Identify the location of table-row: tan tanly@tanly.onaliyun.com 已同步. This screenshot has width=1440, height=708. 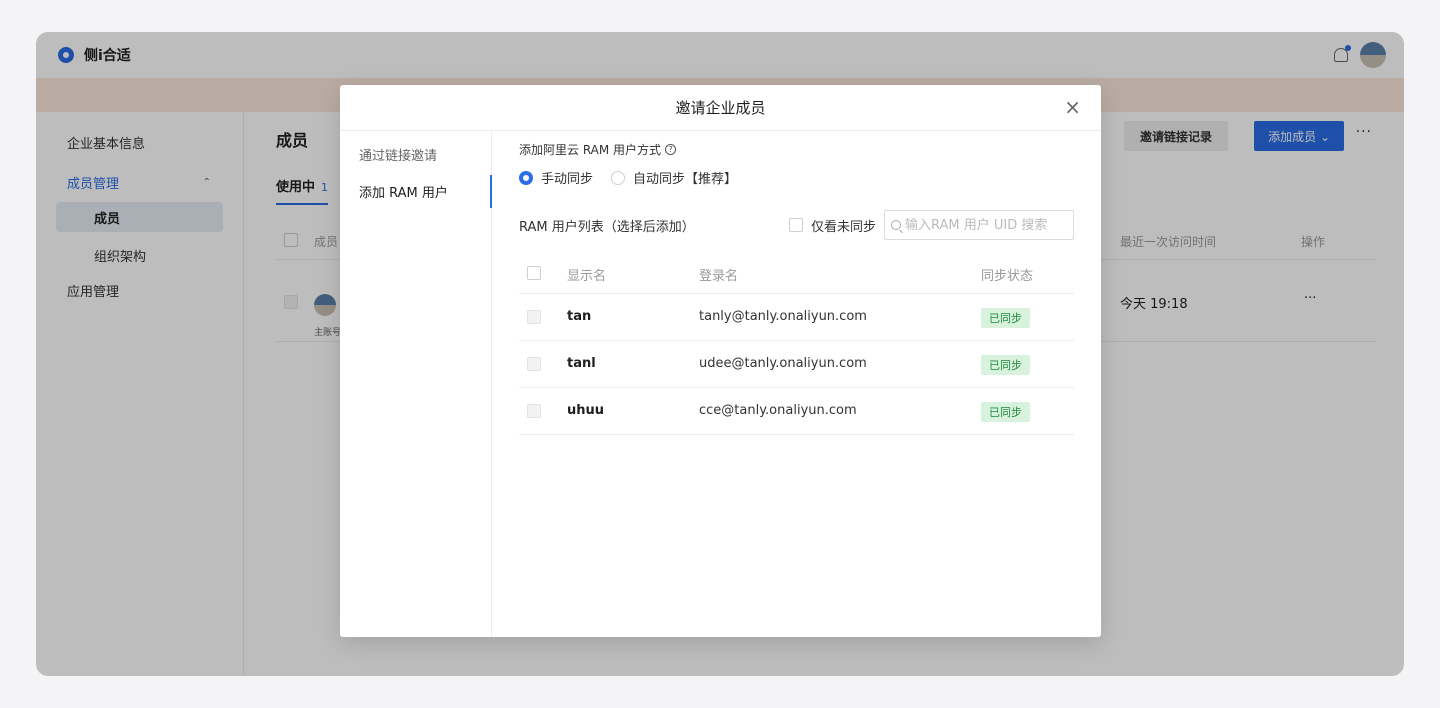
(796, 317).